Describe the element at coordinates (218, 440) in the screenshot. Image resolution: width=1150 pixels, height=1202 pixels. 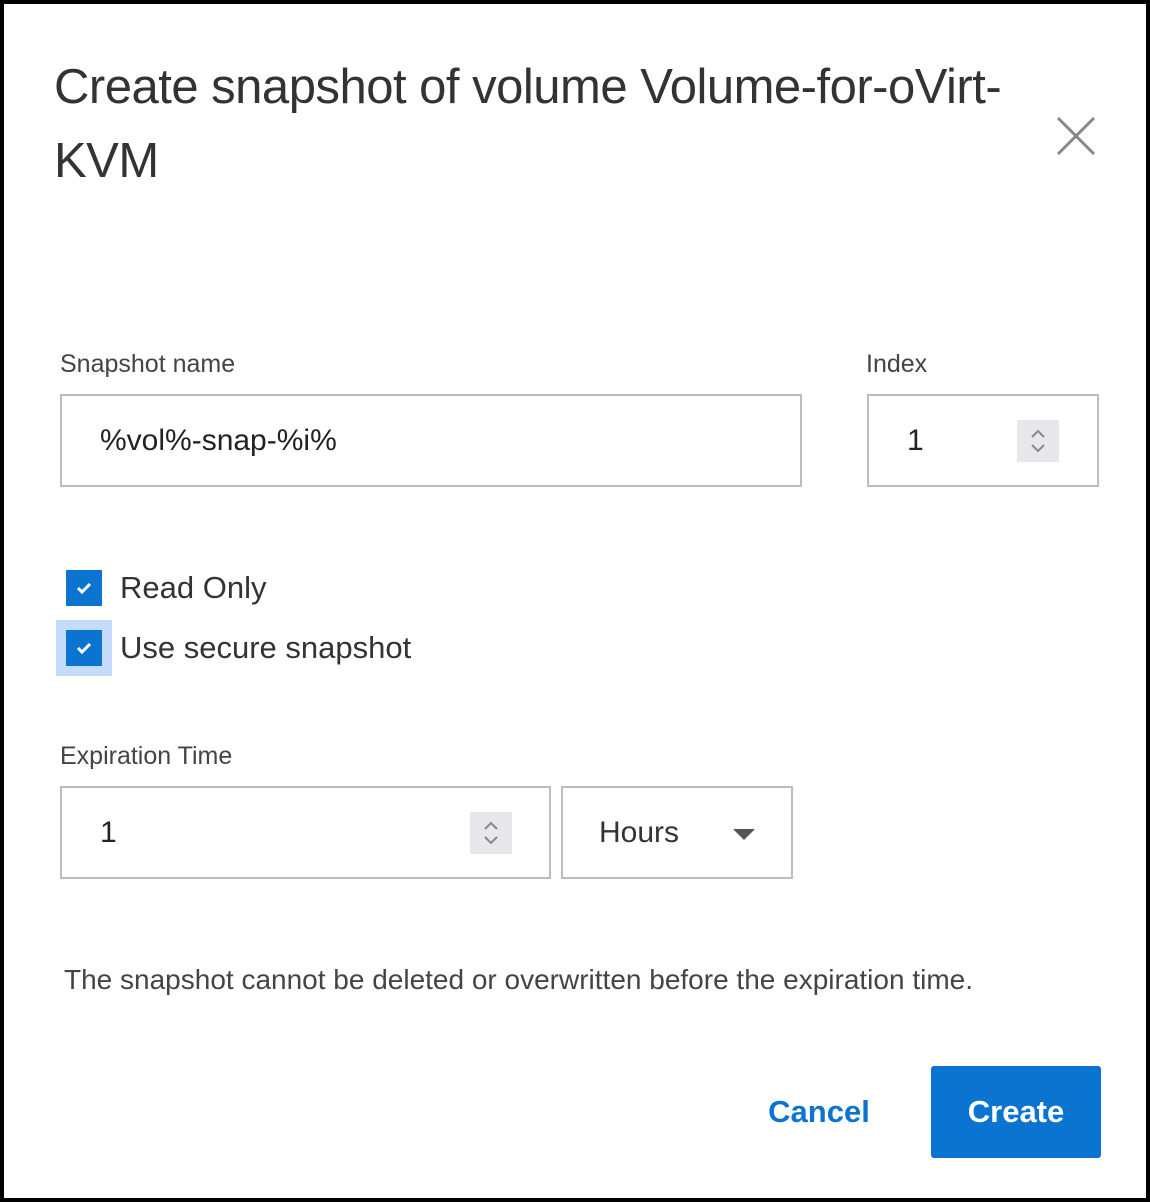
I see `snapshot-name-value: %vol%-snap-%i%` at that location.